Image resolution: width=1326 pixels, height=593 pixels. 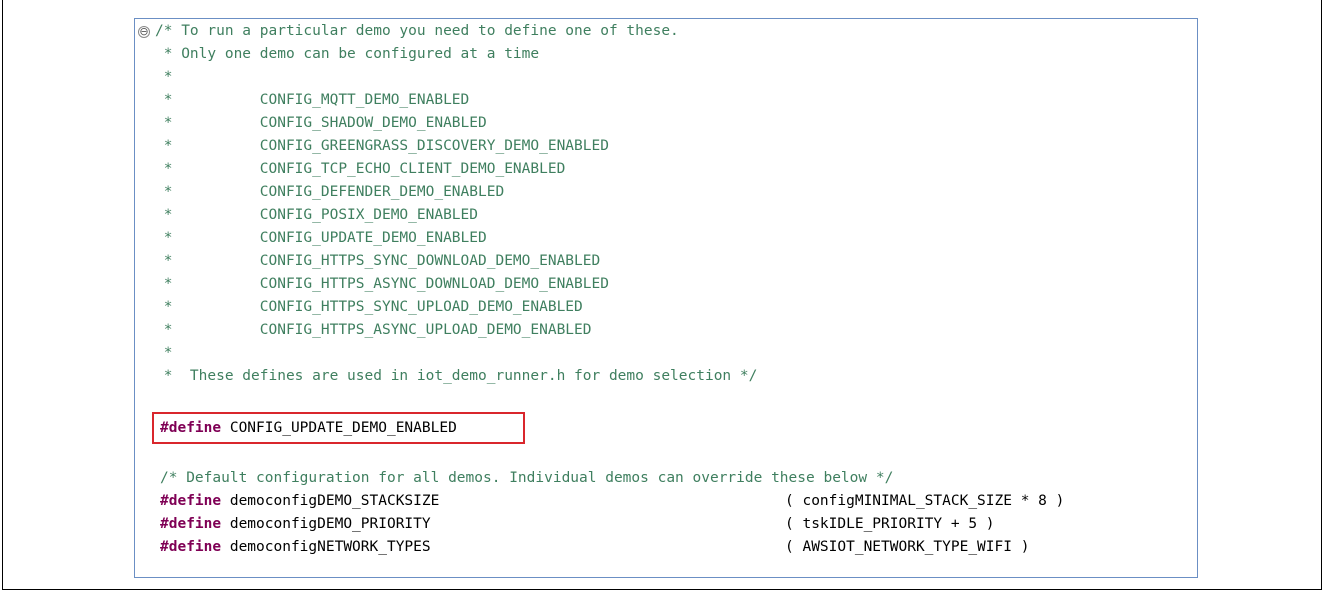 I want to click on comment-line: * CONFIG_UPDATE_DEMO_ENABLED, so click(x=321, y=238).